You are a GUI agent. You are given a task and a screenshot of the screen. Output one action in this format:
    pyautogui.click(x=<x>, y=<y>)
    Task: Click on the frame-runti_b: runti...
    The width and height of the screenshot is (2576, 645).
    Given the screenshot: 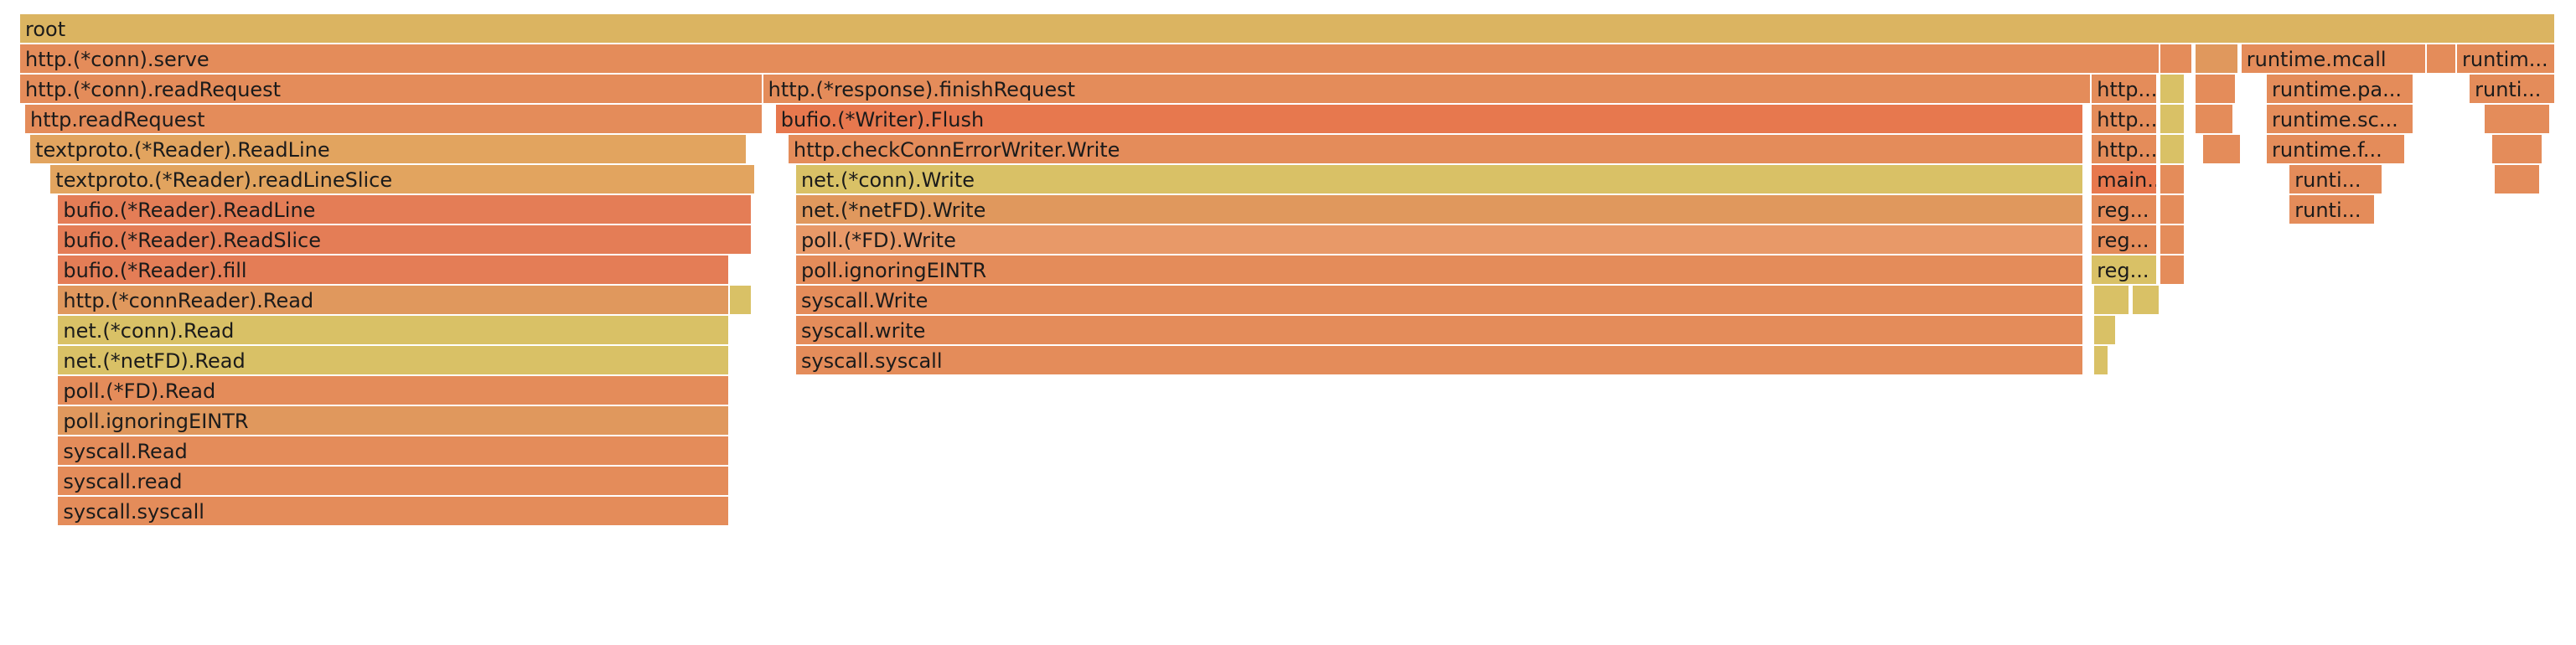 What is the action you would take?
    pyautogui.click(x=2513, y=89)
    